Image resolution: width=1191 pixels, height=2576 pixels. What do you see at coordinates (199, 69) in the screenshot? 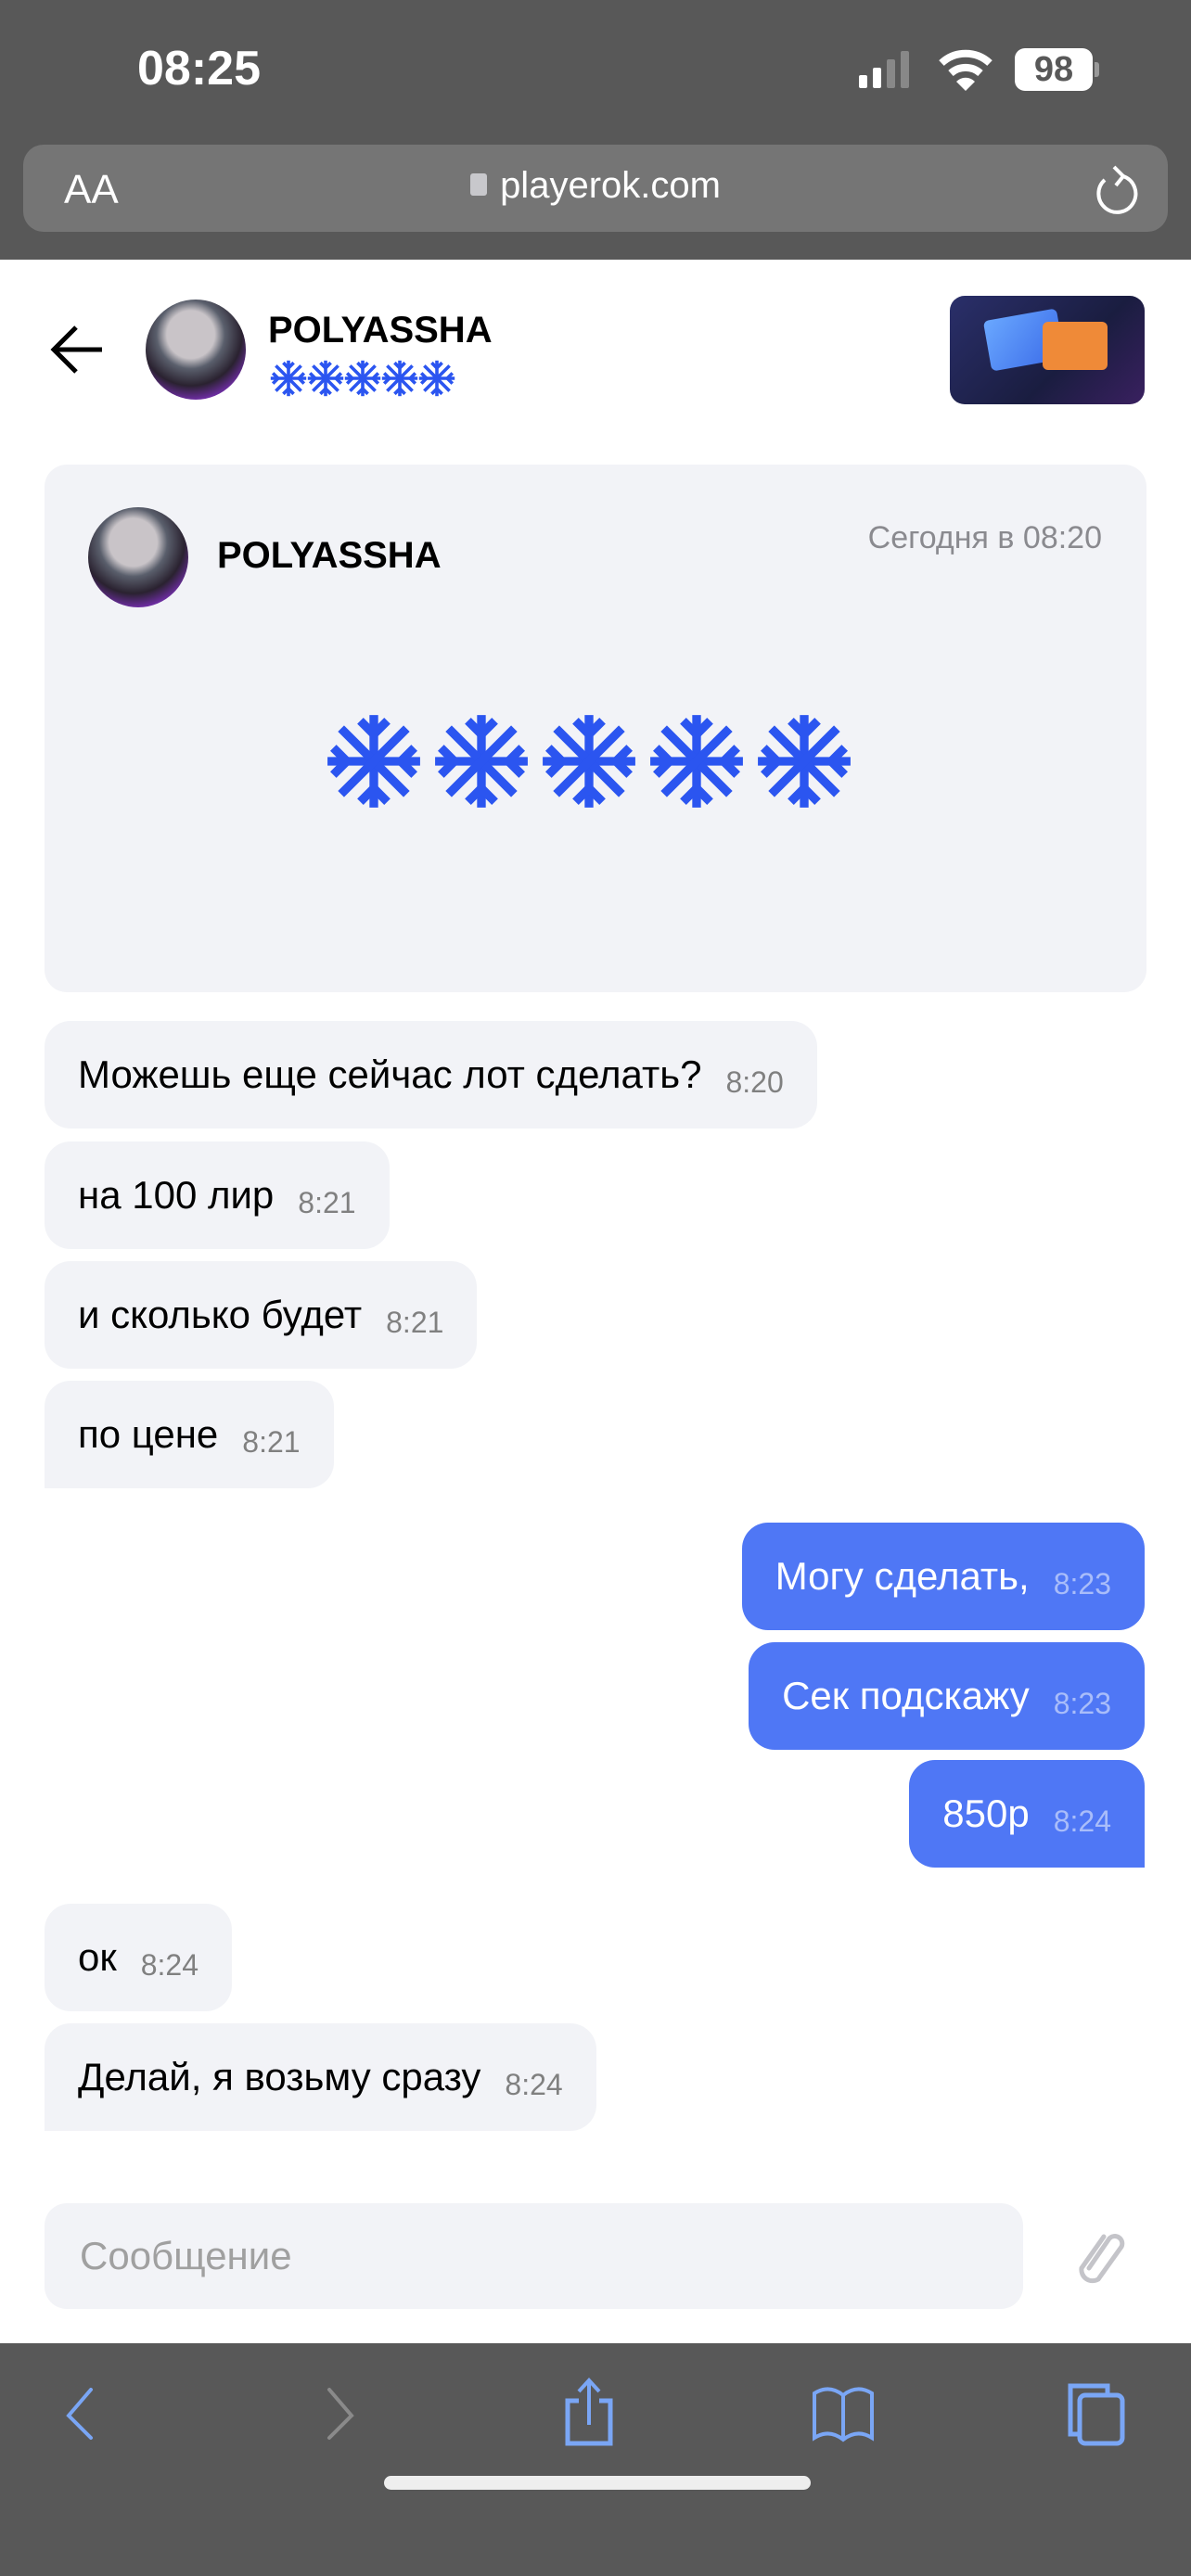
I see `status-time: 08:25` at bounding box center [199, 69].